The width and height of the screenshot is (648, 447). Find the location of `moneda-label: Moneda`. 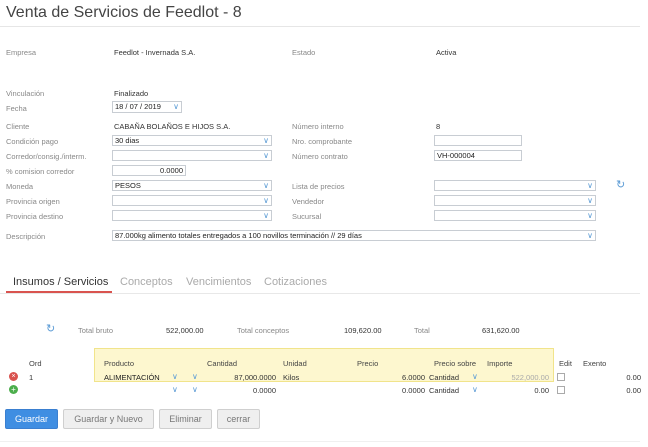

moneda-label: Moneda is located at coordinates (20, 186).